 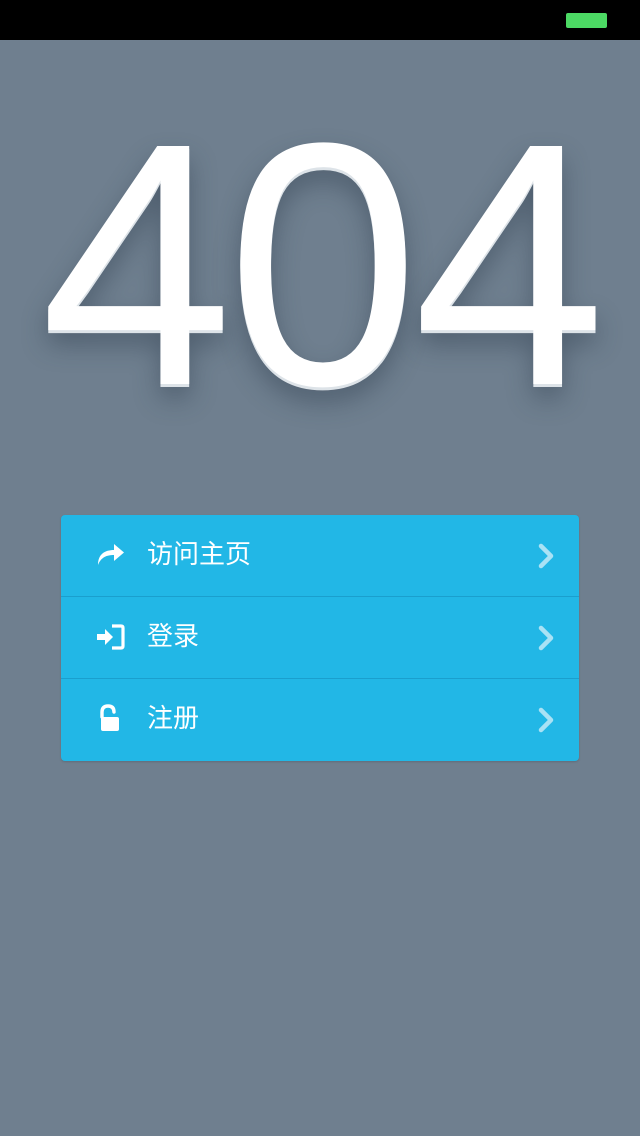 I want to click on battery-icon, so click(x=586, y=20).